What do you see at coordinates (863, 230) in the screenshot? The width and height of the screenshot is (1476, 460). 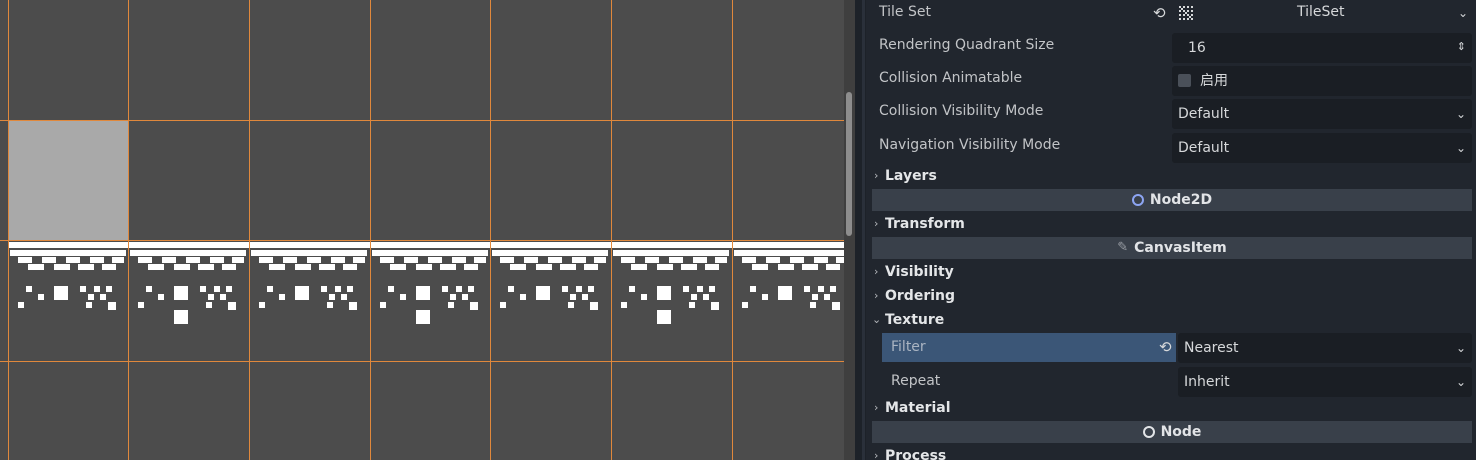 I see `splitter-line` at bounding box center [863, 230].